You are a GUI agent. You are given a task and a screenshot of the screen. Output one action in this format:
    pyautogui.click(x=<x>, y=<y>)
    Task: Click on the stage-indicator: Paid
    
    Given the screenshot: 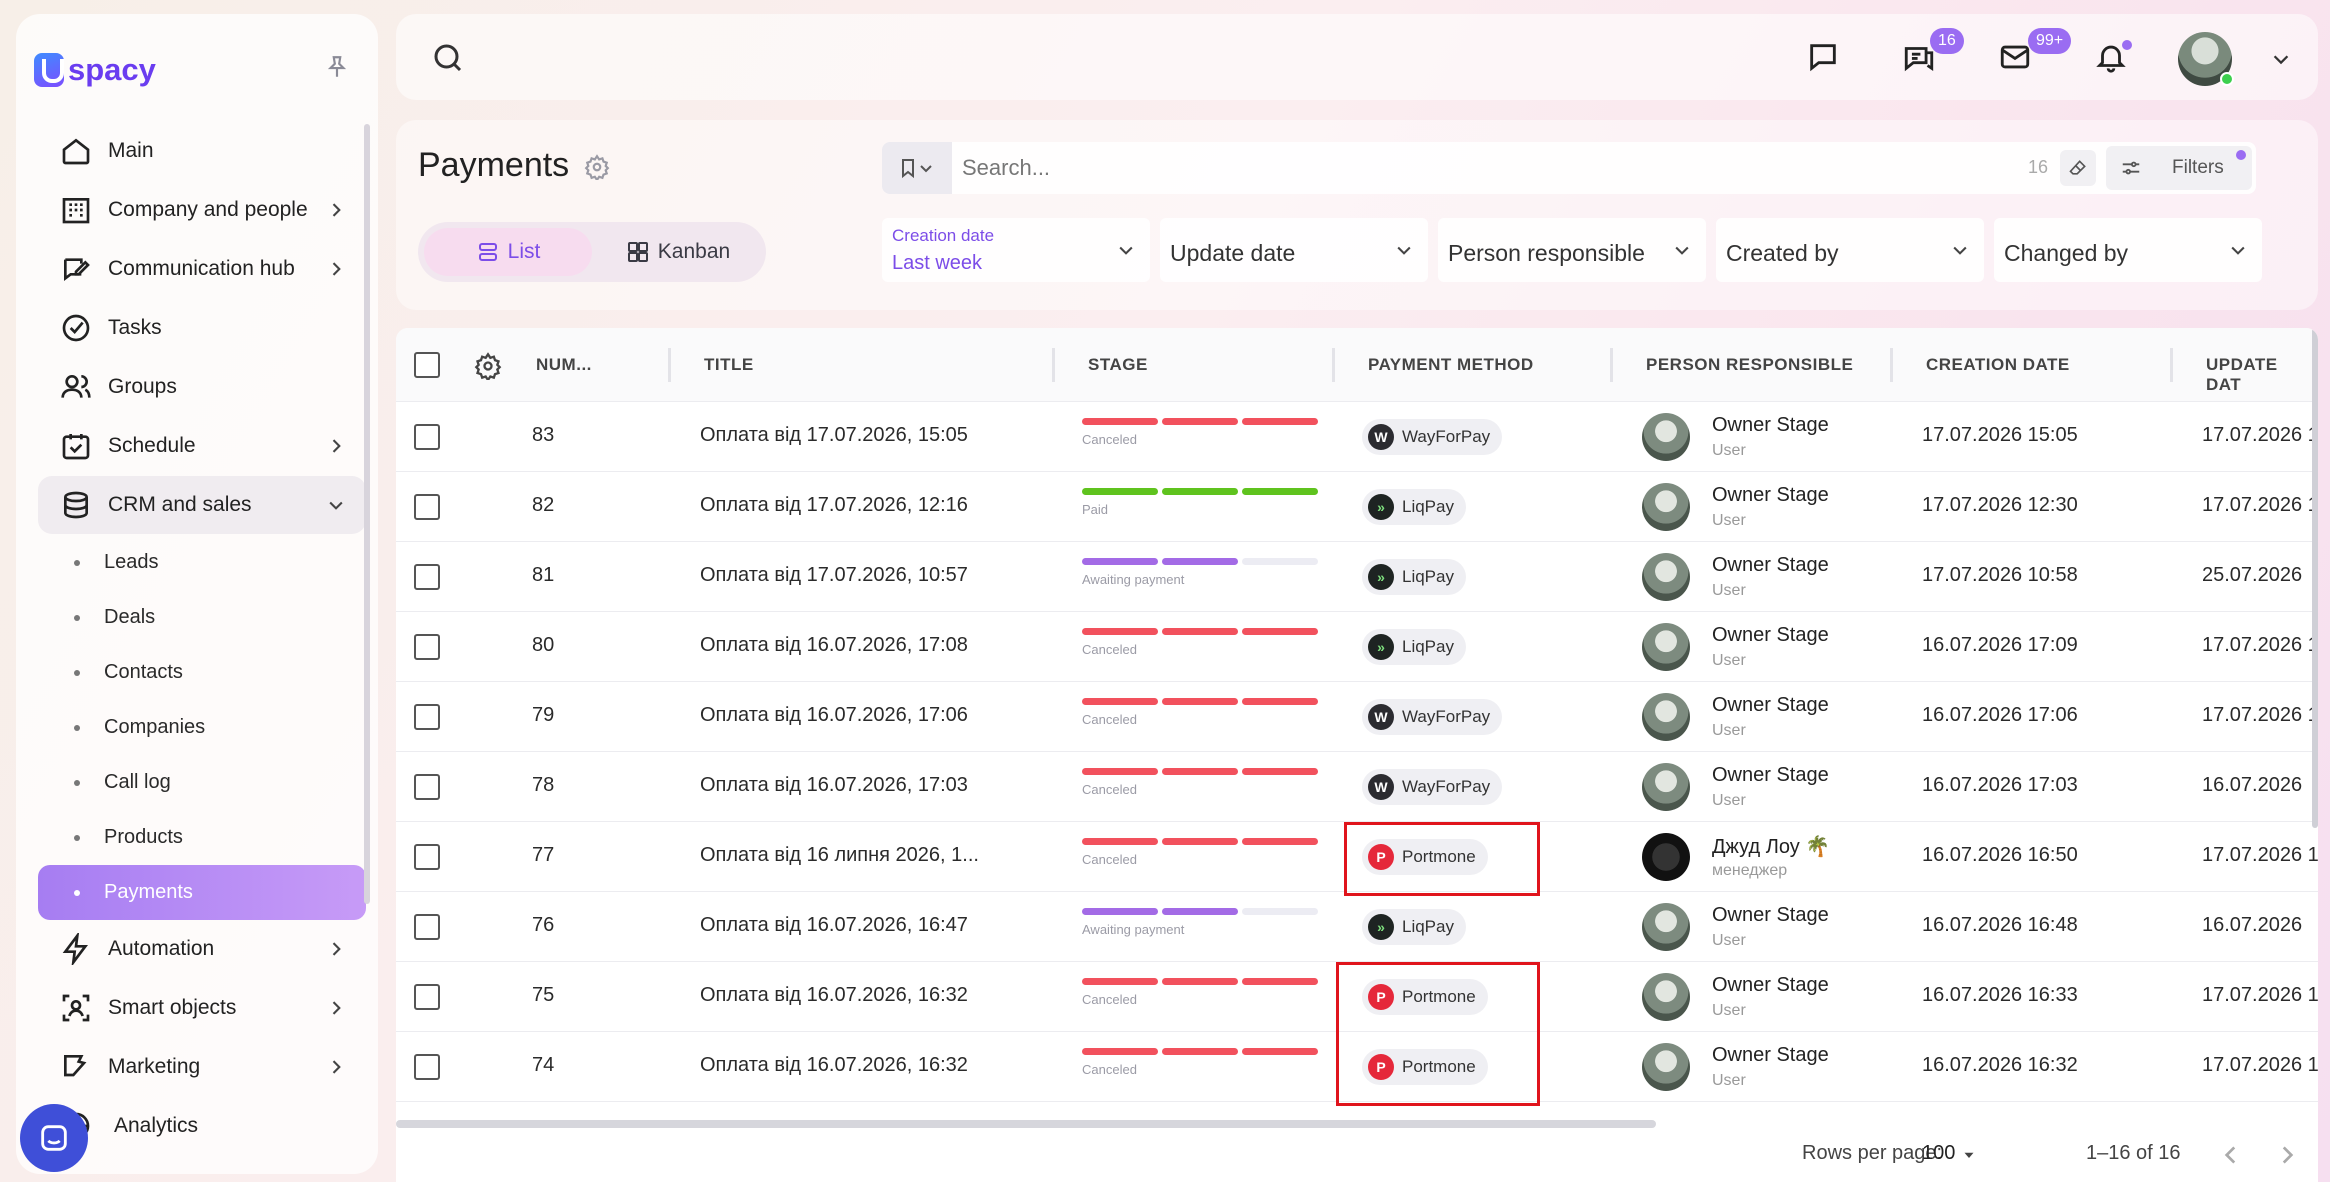 What is the action you would take?
    pyautogui.click(x=1200, y=508)
    